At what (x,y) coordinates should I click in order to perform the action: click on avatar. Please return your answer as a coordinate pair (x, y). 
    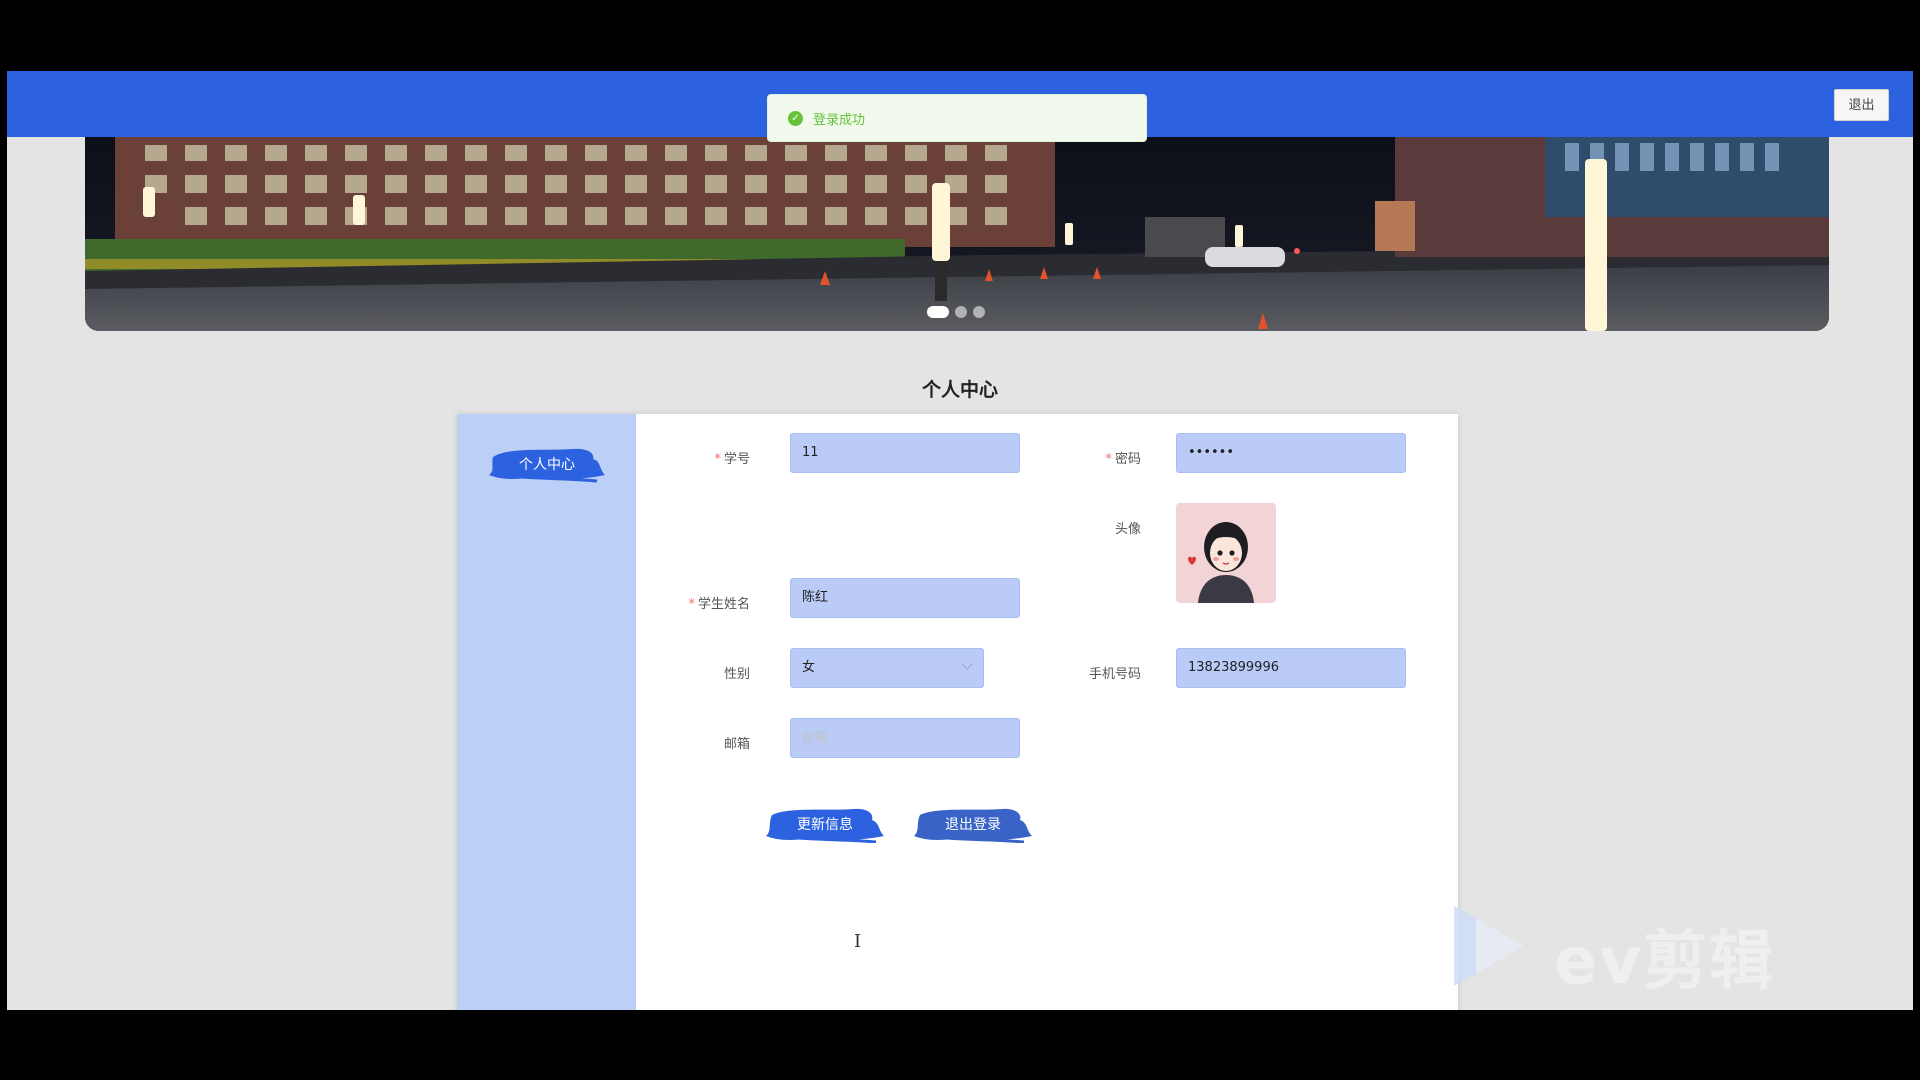
    Looking at the image, I should click on (1226, 553).